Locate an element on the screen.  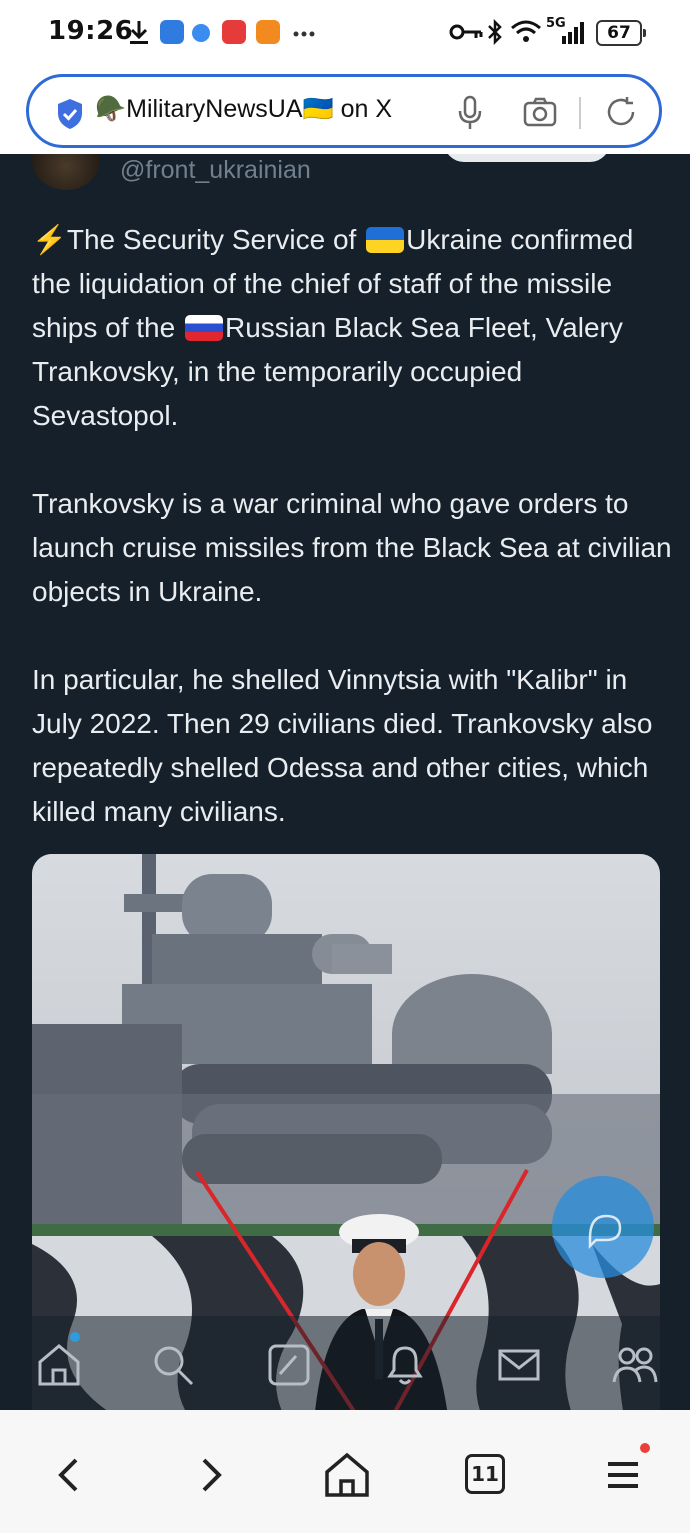
x-bottom-nav is located at coordinates (345, 1363).